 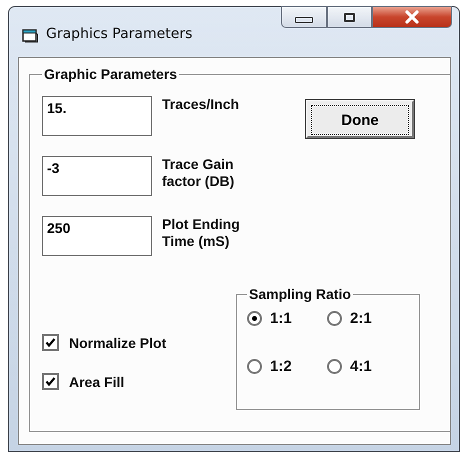 What do you see at coordinates (97, 176) in the screenshot?
I see `input-field: -3` at bounding box center [97, 176].